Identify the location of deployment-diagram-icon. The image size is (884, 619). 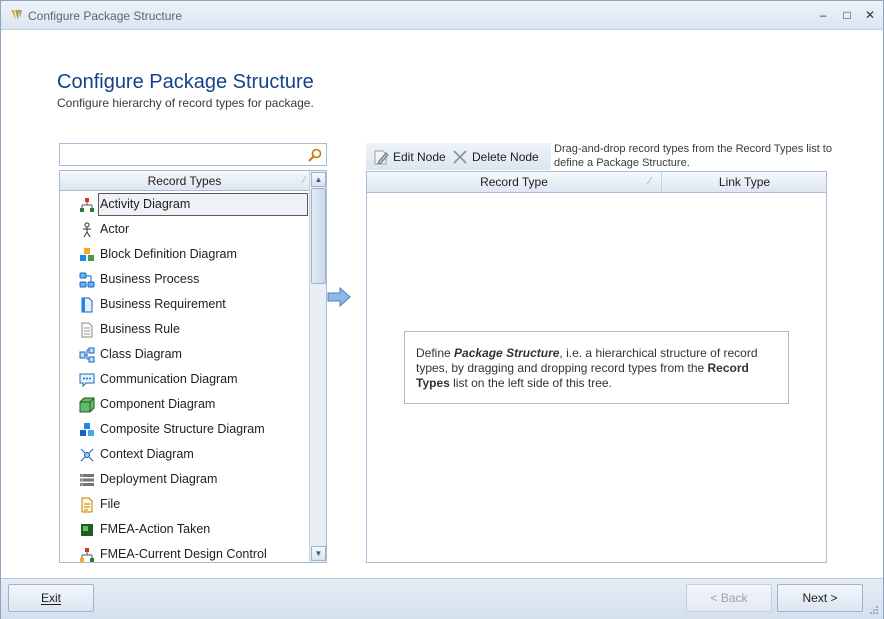
(87, 480).